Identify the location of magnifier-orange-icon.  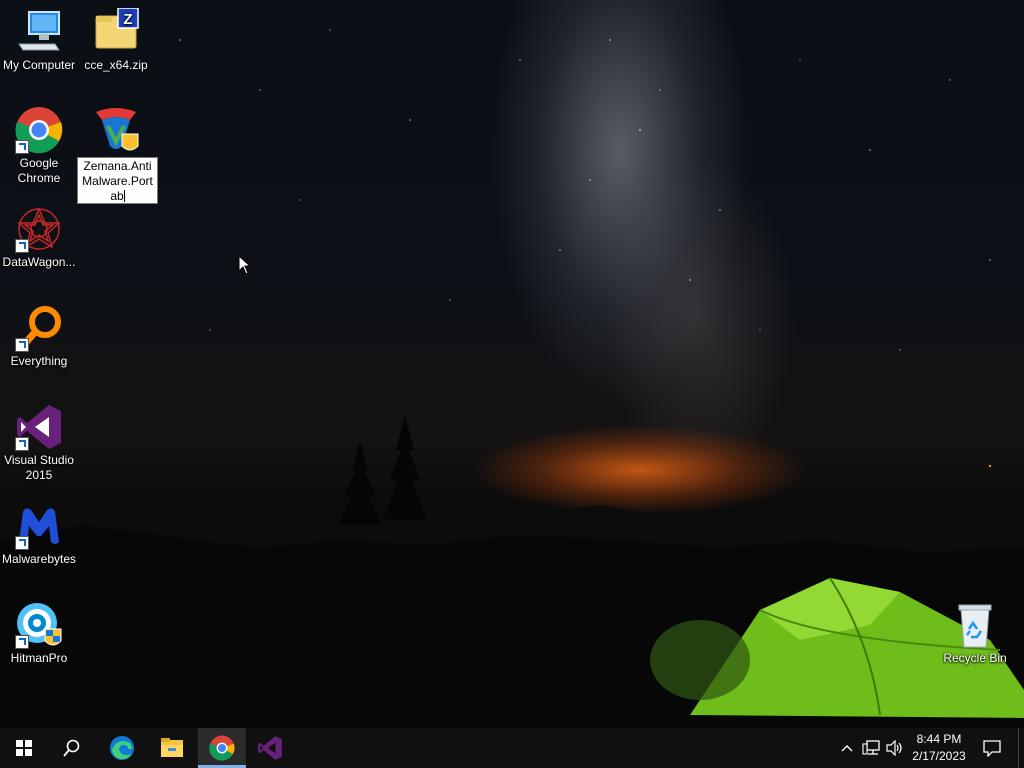
(39, 328).